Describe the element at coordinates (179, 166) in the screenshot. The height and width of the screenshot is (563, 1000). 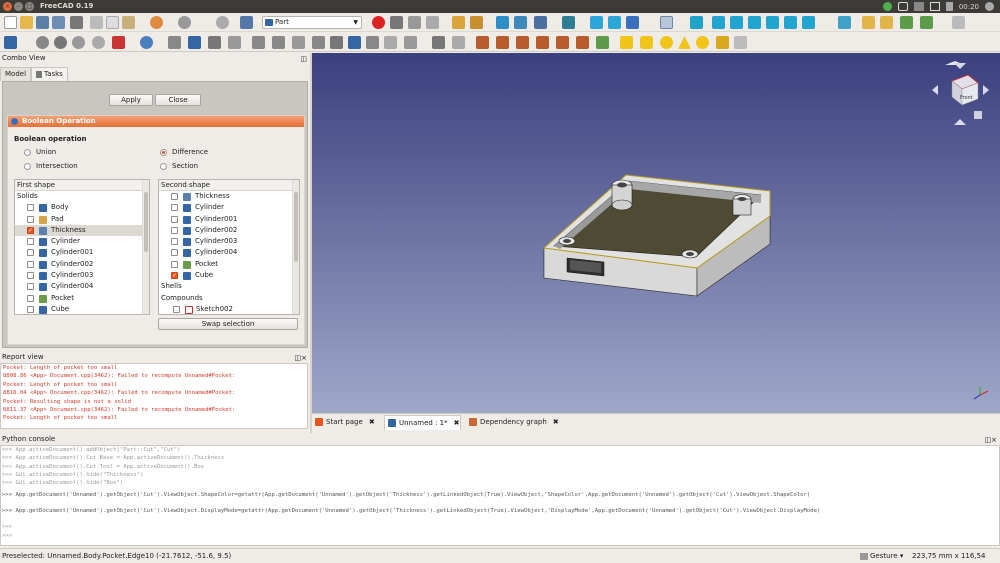
I see `radio-section: Section` at that location.